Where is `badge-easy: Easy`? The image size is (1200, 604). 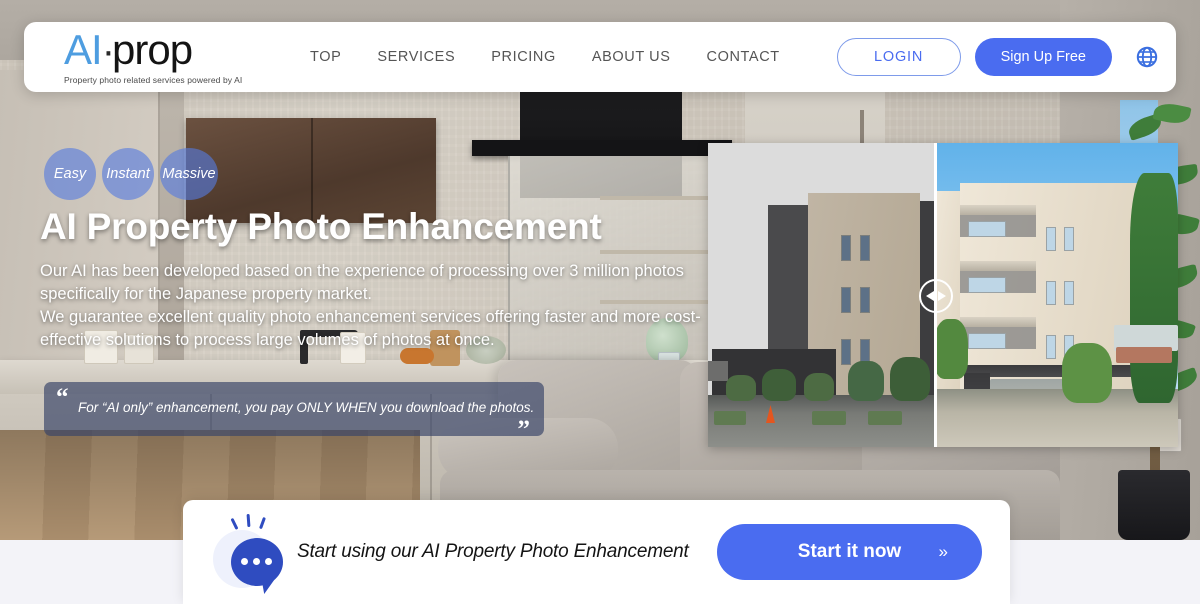
badge-easy: Easy is located at coordinates (70, 174).